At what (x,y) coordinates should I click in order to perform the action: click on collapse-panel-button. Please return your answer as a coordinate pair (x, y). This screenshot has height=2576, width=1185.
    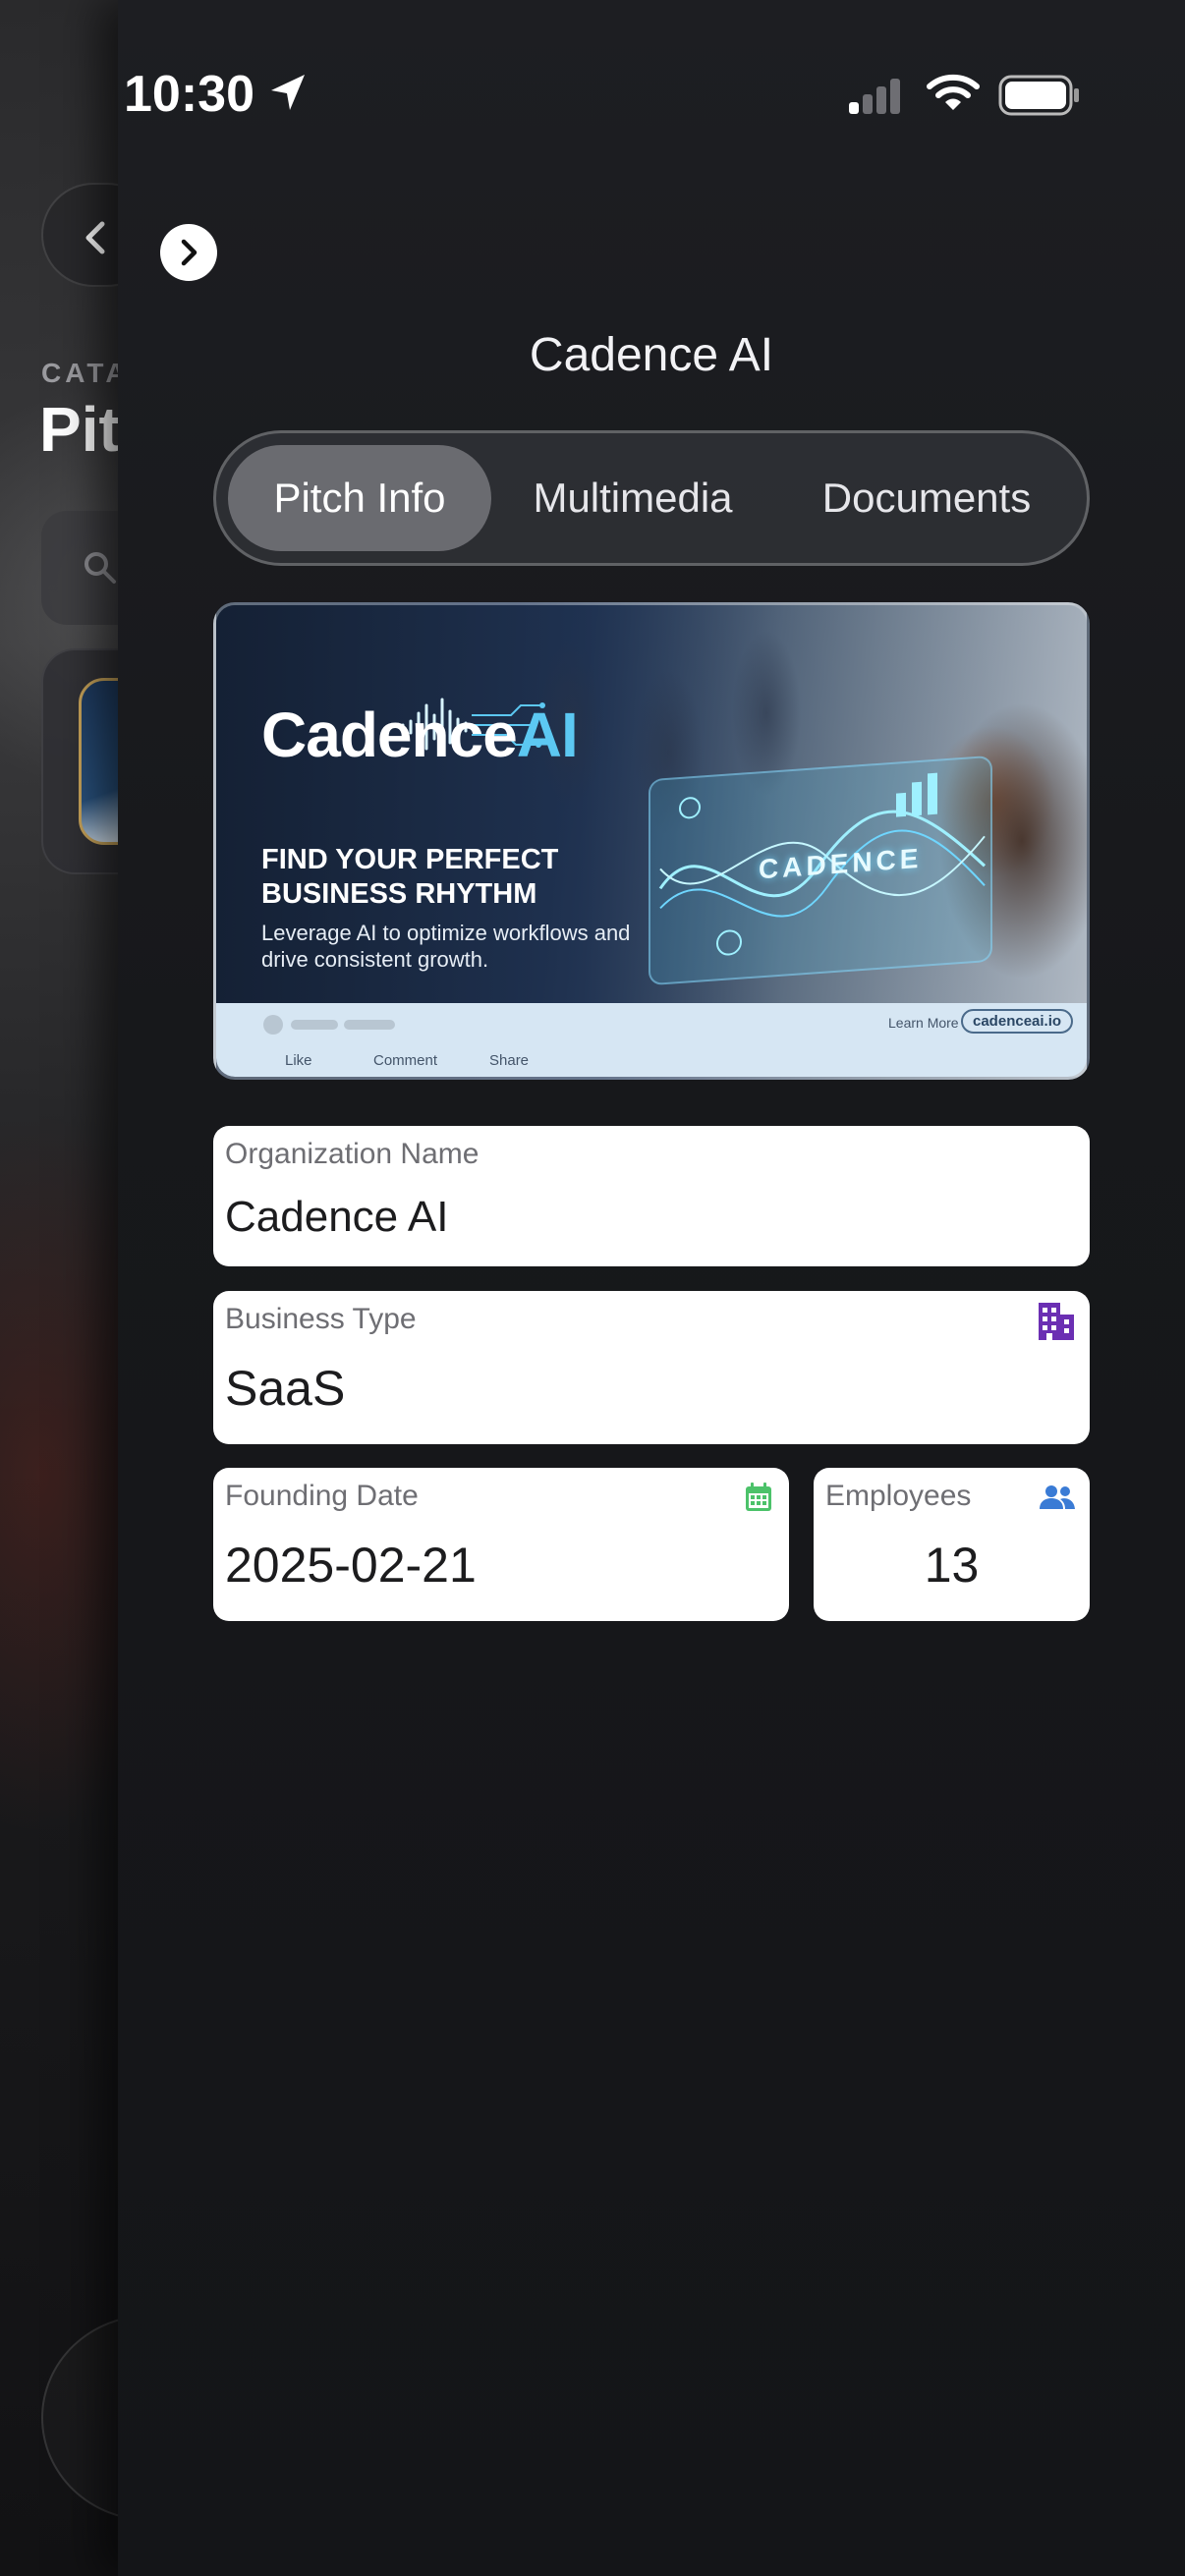
    Looking at the image, I should click on (189, 252).